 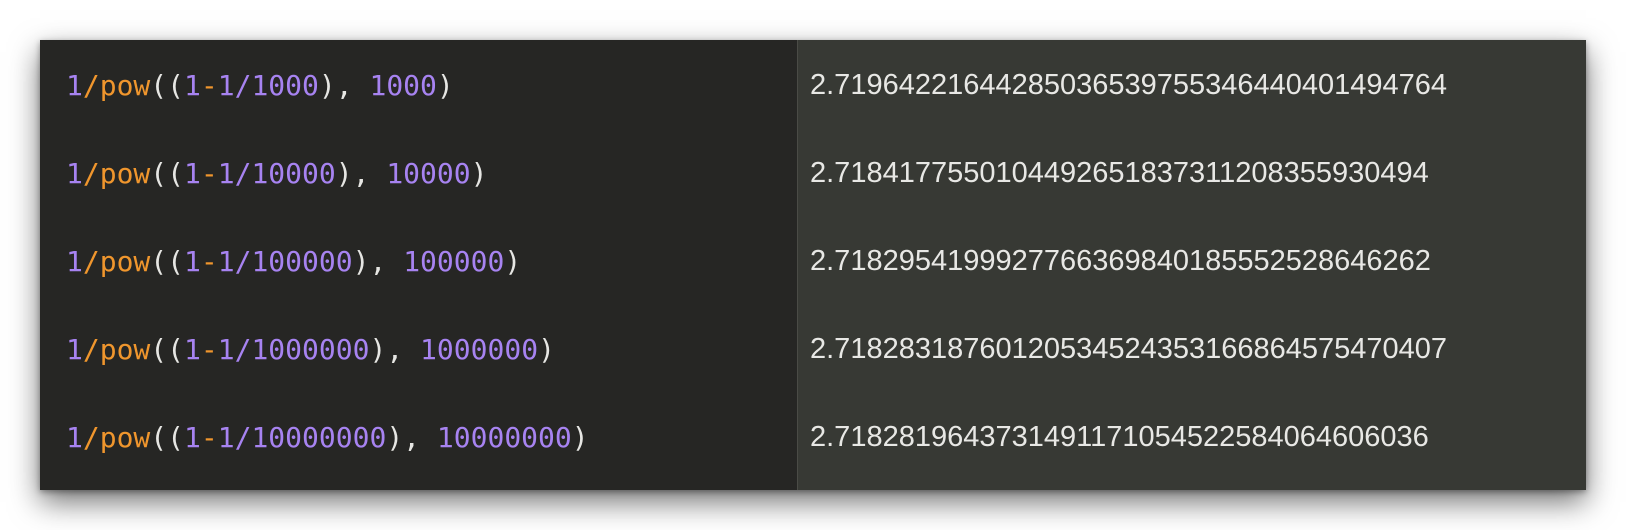 I want to click on expression-line: 1/pow((1-1/10000000), 10000000), so click(x=418, y=437).